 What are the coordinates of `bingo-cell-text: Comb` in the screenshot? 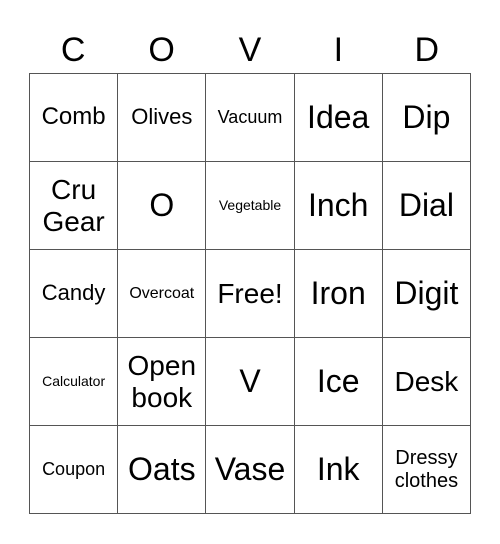 It's located at (73, 117).